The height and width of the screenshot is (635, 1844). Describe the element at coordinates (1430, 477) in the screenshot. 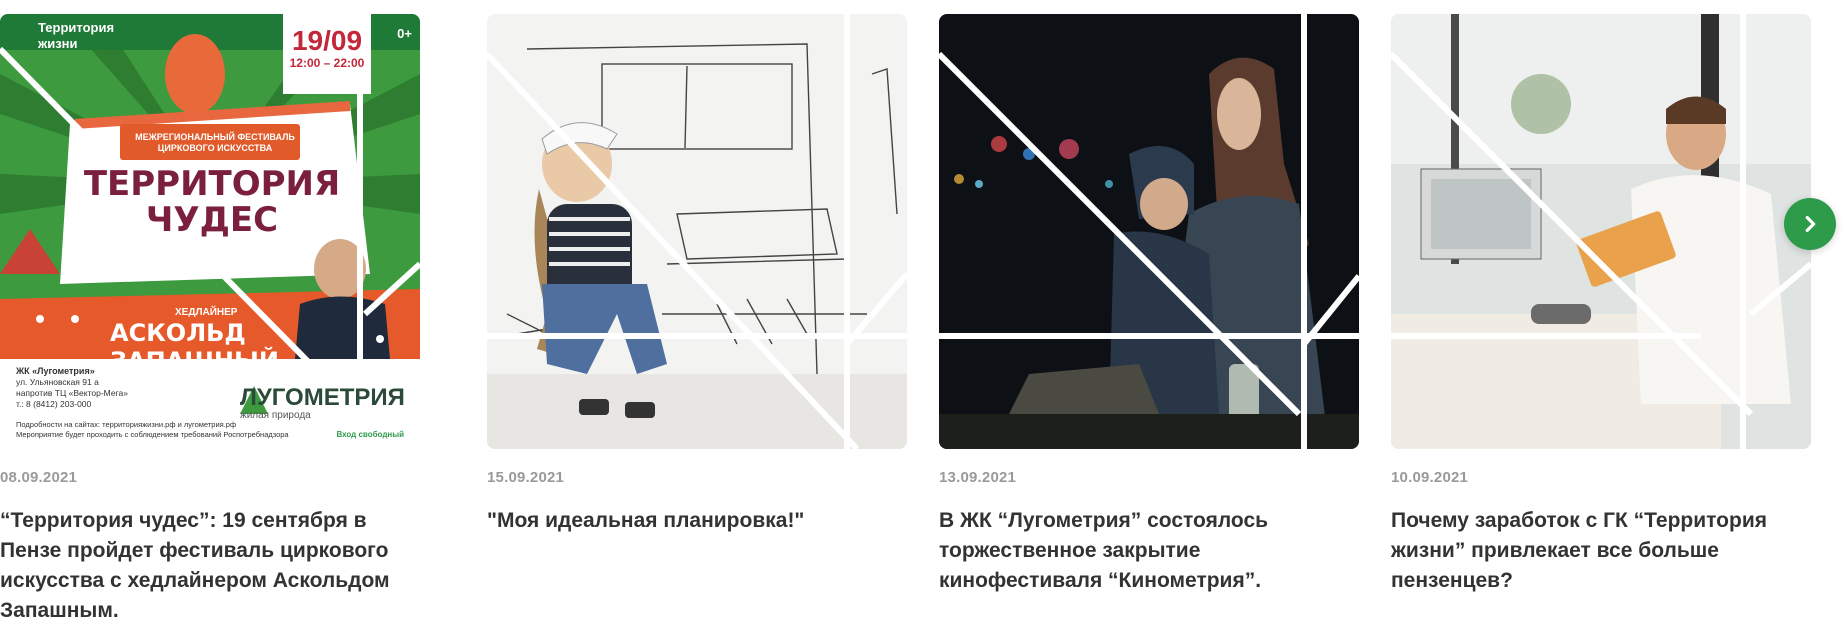

I see `news-card-date: 10.09.2021` at that location.